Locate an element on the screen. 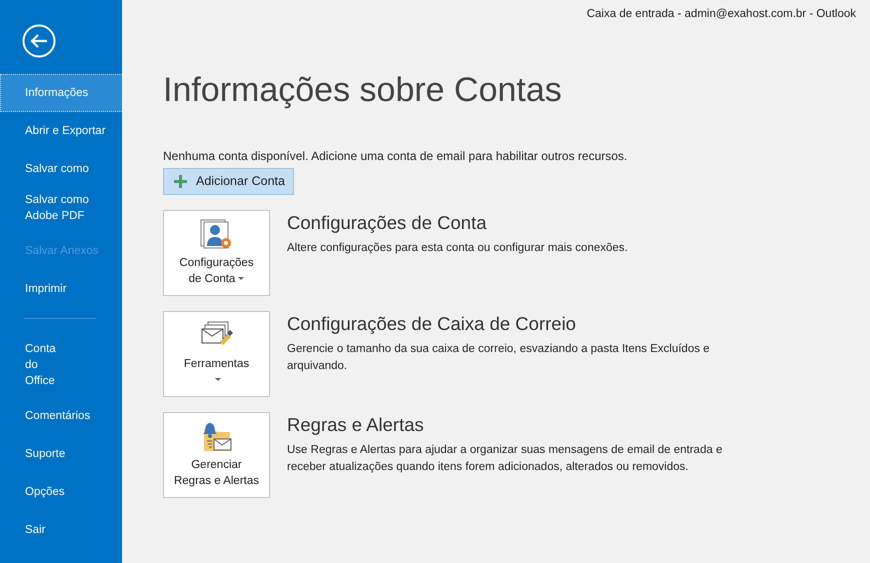 The image size is (870, 563). sidebar-item: Abrir e Exportar is located at coordinates (61, 131).